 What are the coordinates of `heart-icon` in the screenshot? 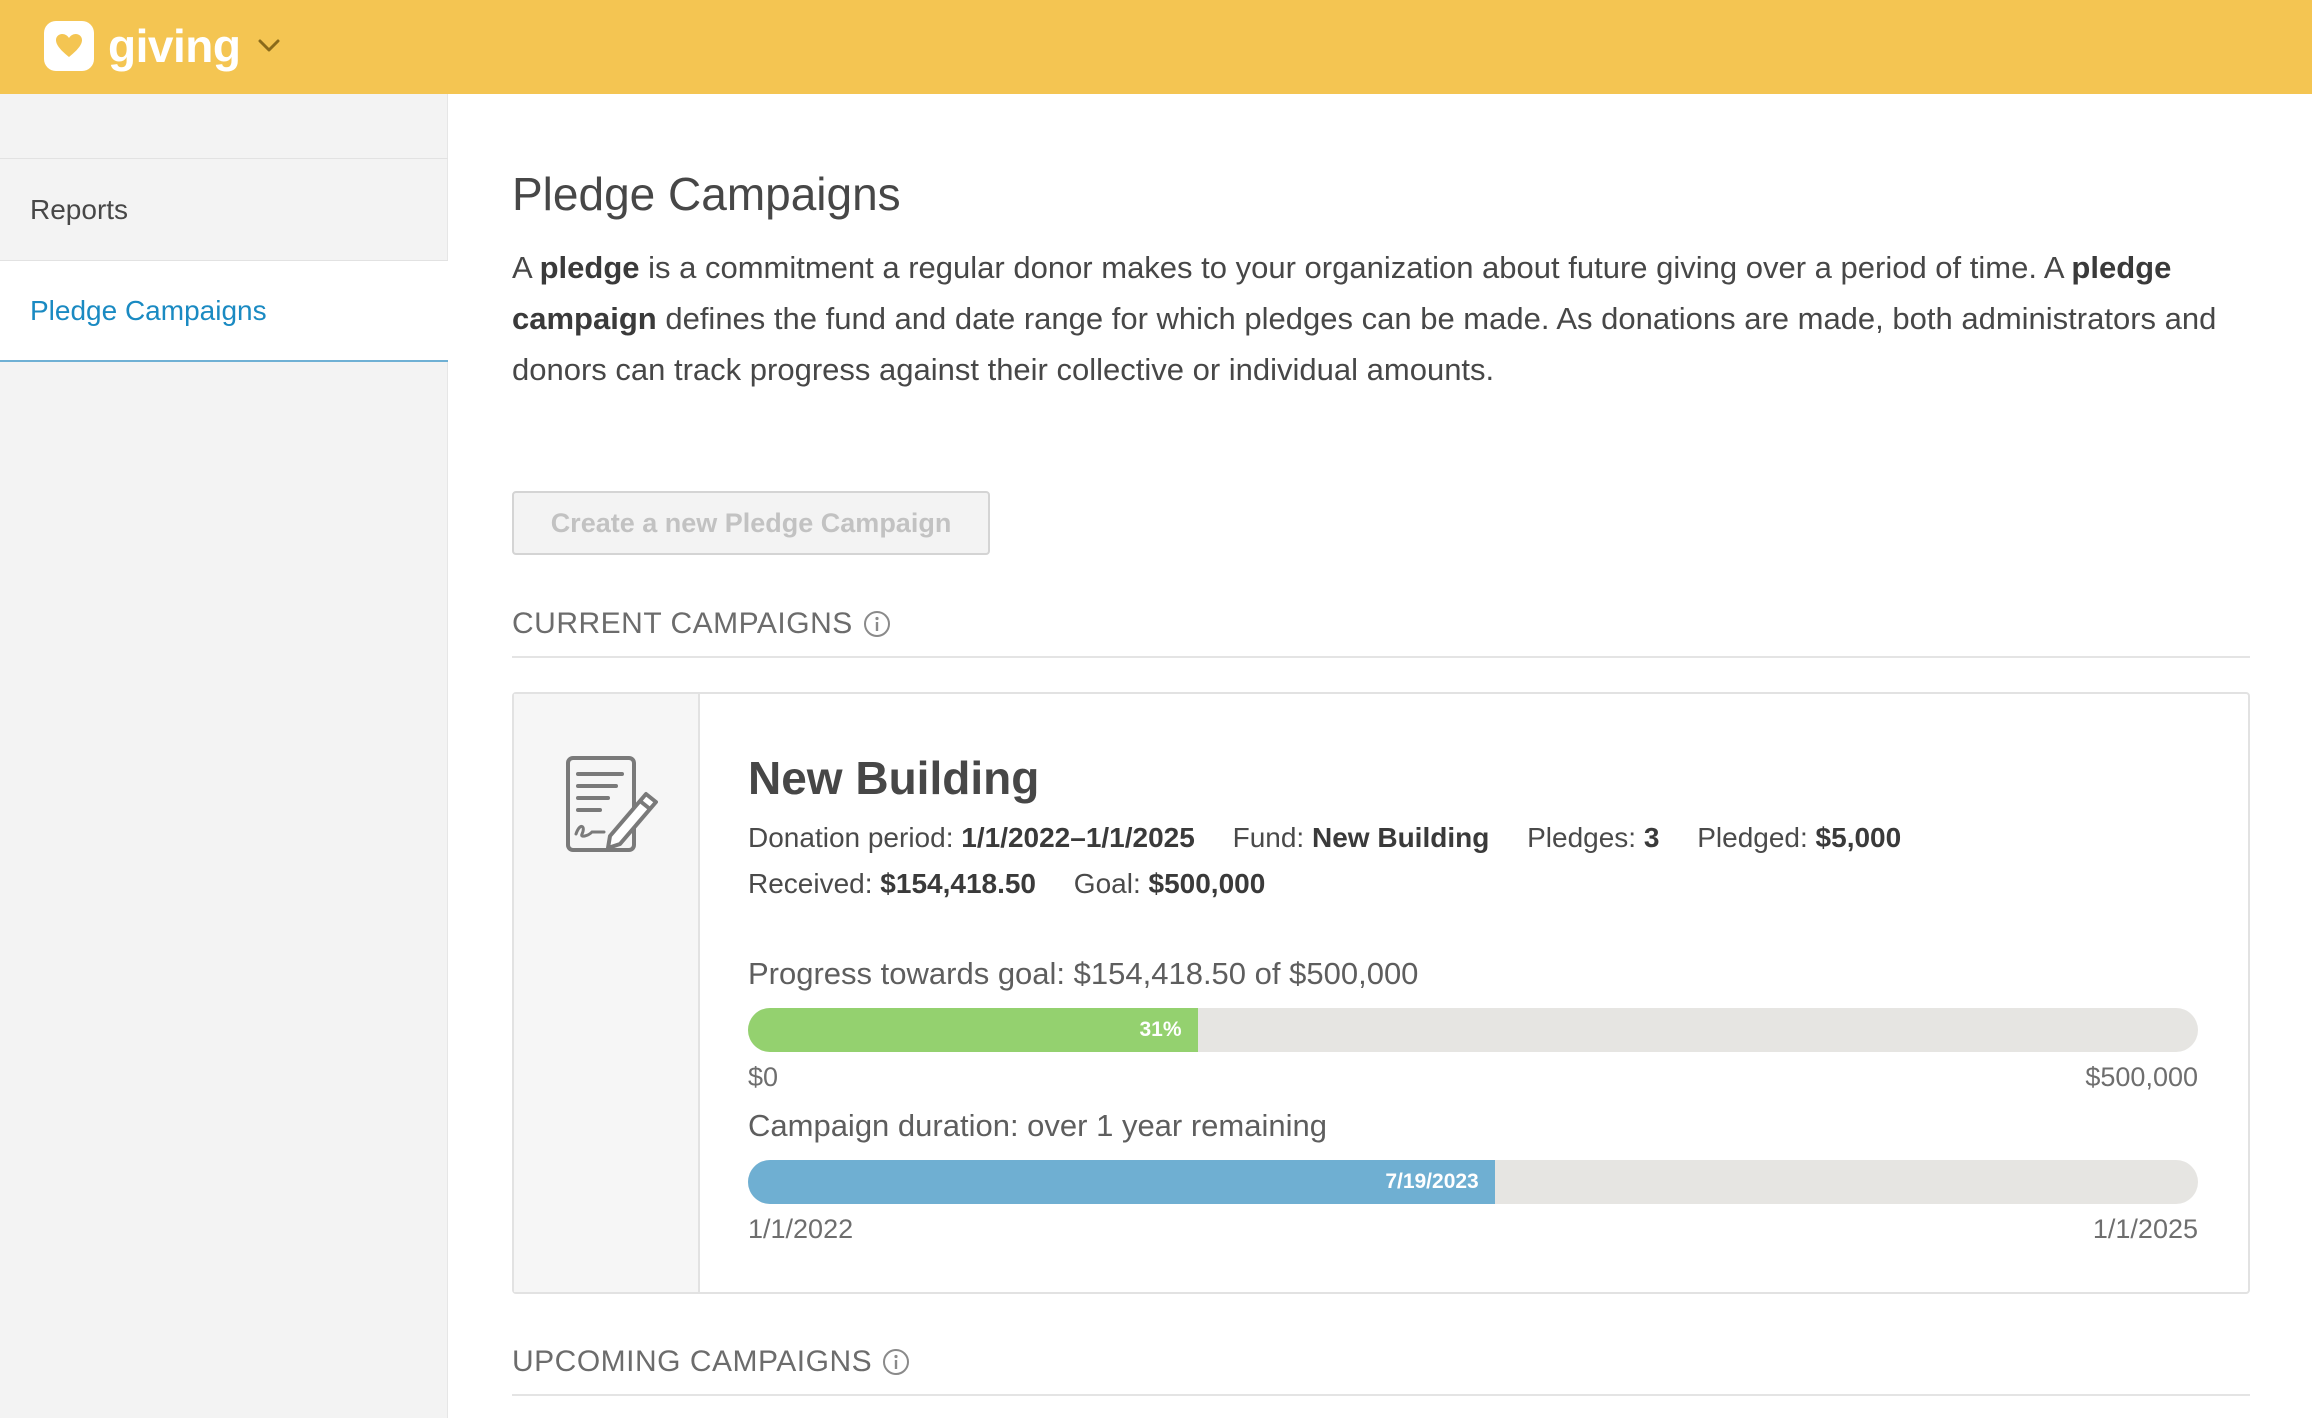 It's located at (69, 46).